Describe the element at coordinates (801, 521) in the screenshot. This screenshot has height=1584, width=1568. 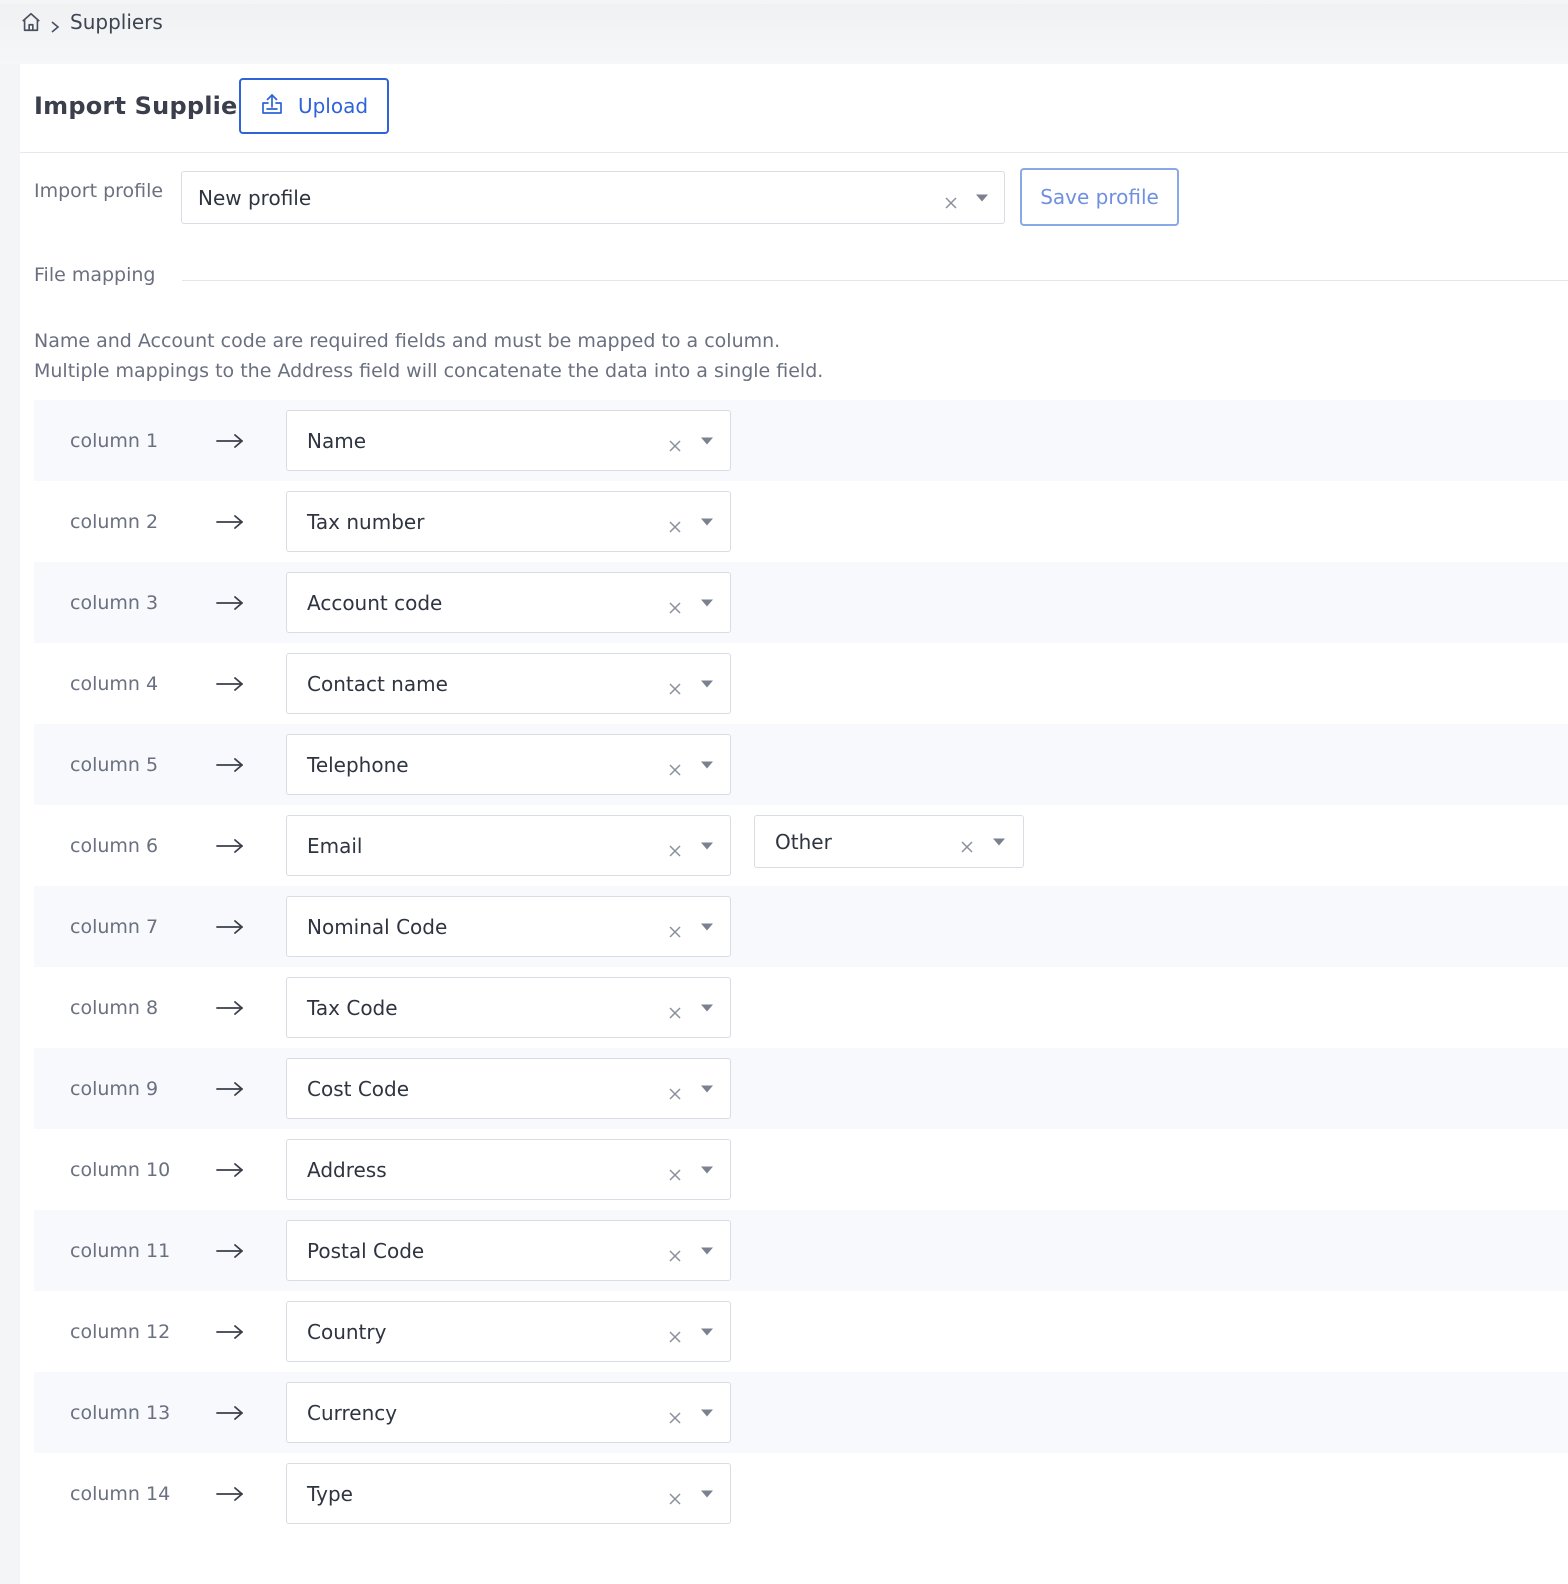
I see `mapping-row: column 2 Tax number` at that location.